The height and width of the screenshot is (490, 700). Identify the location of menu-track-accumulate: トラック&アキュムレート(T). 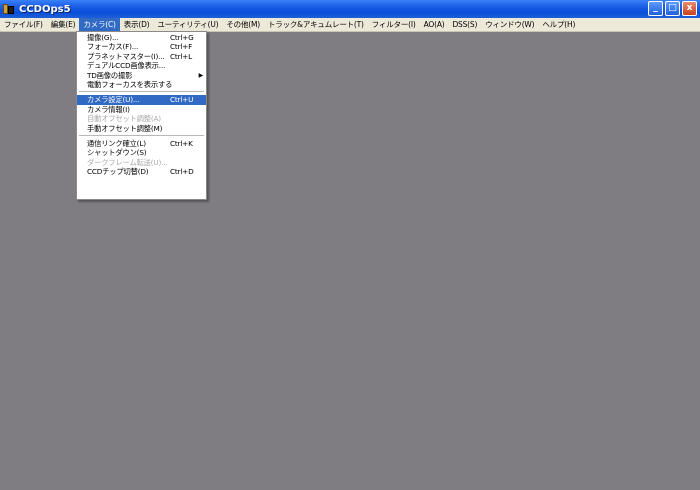
(316, 24).